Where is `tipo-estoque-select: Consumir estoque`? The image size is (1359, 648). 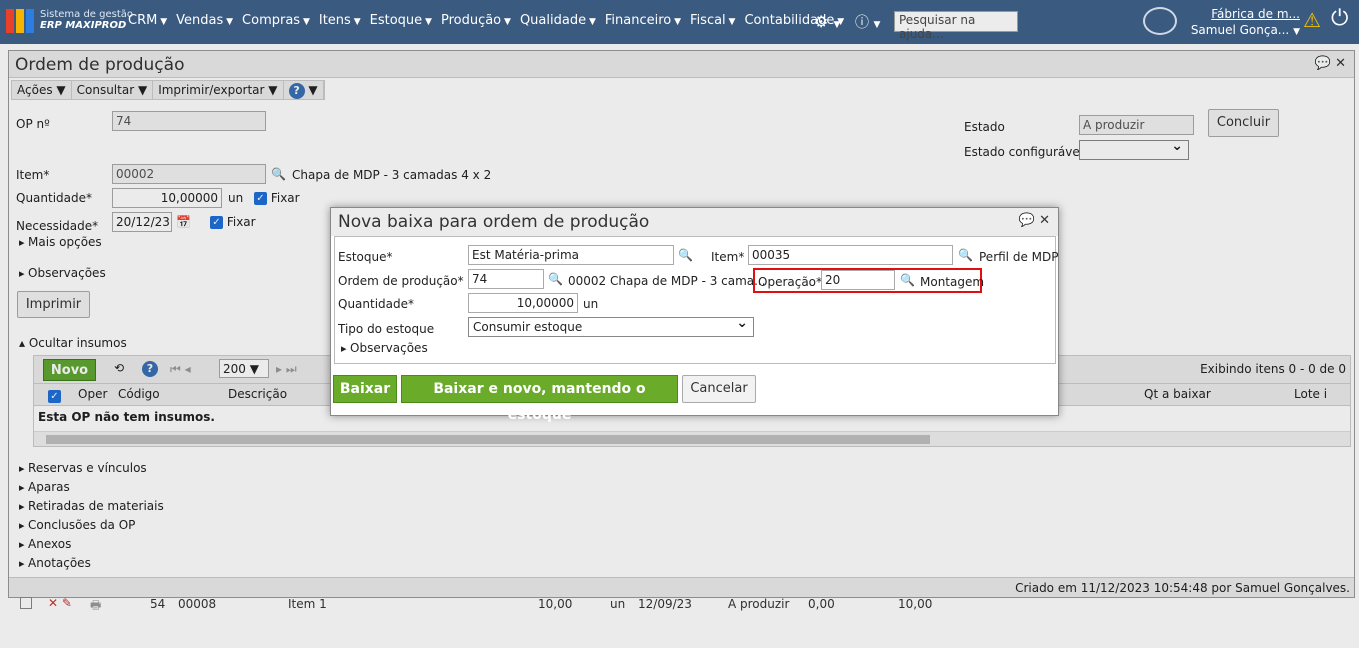
tipo-estoque-select: Consumir estoque is located at coordinates (611, 326).